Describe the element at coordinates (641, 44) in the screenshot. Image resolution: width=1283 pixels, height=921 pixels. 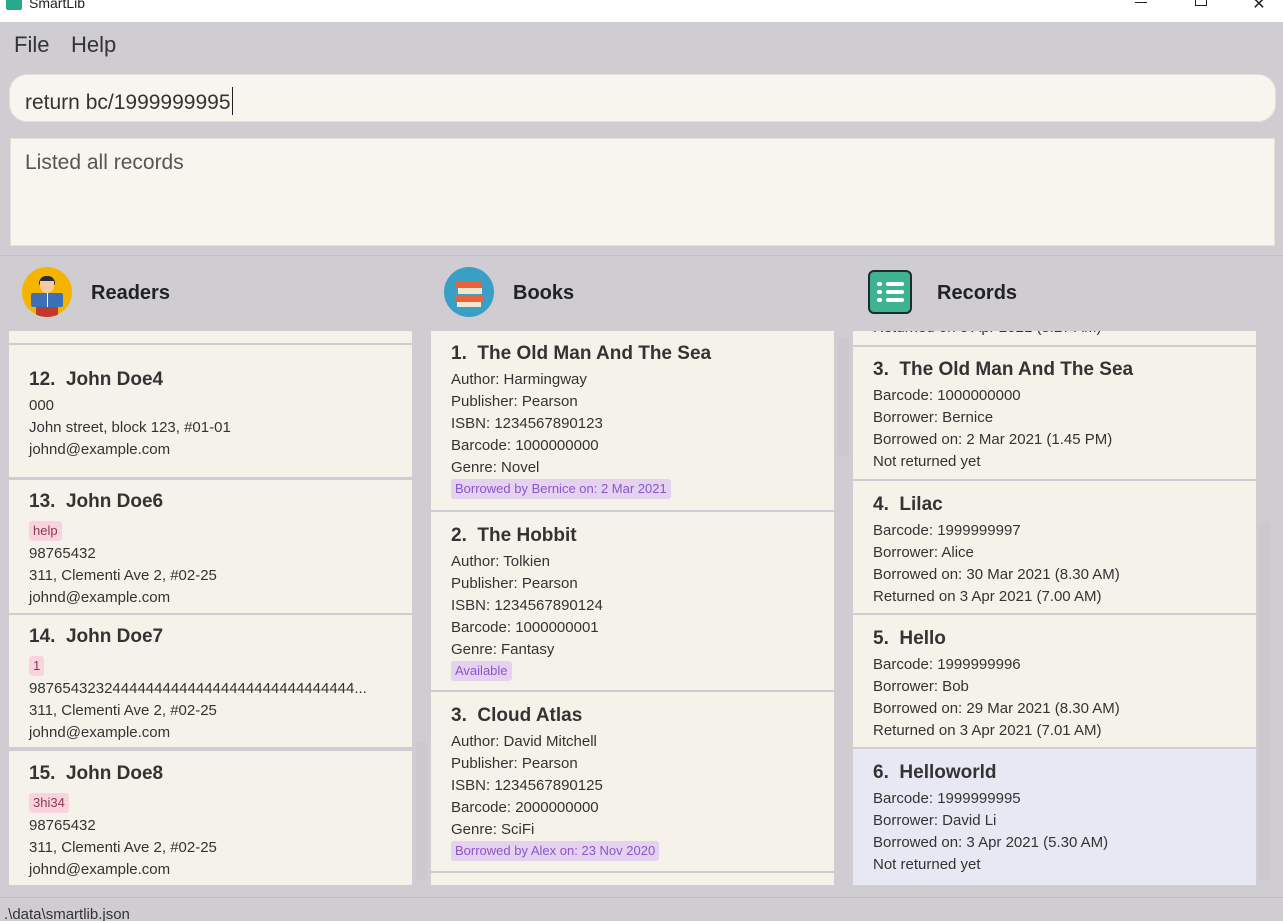
I see `menu-bar: File Help` at that location.